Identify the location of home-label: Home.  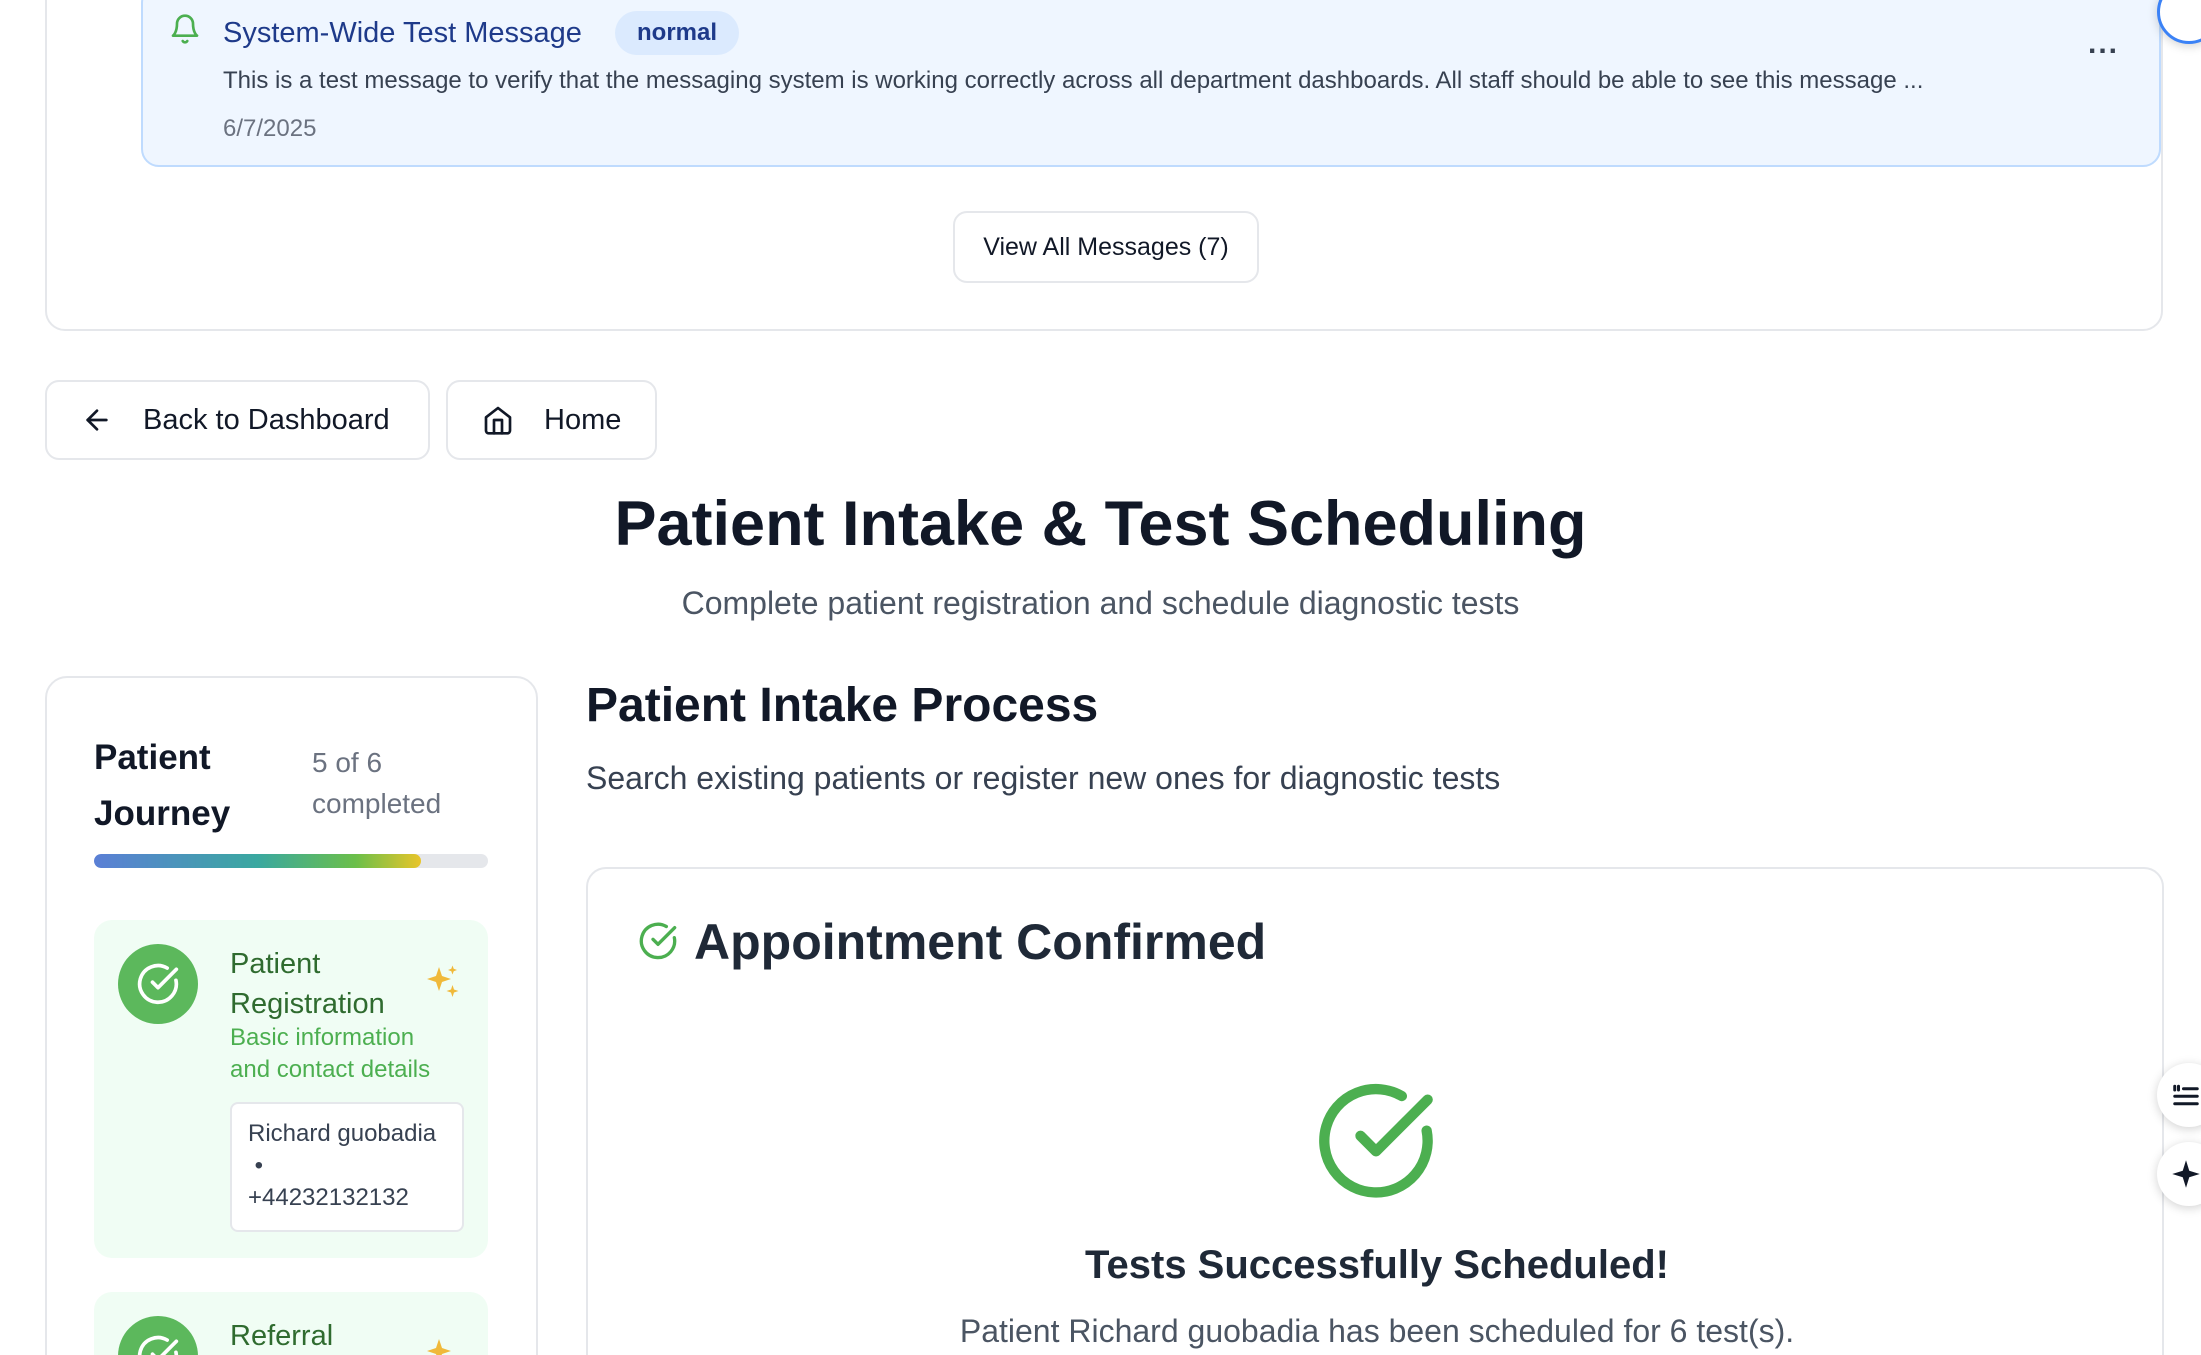
(583, 419).